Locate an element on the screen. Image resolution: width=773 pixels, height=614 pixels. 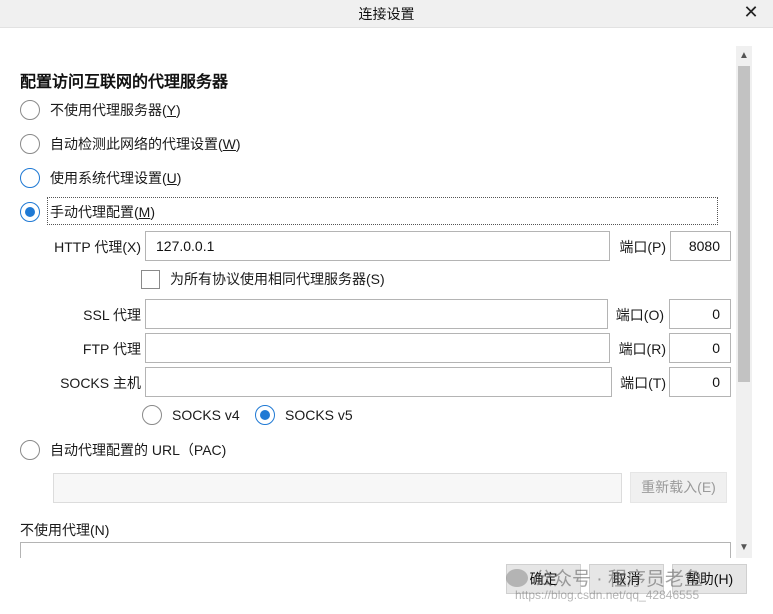
scroll-up-icon: ▲ is located at coordinates (744, 56).